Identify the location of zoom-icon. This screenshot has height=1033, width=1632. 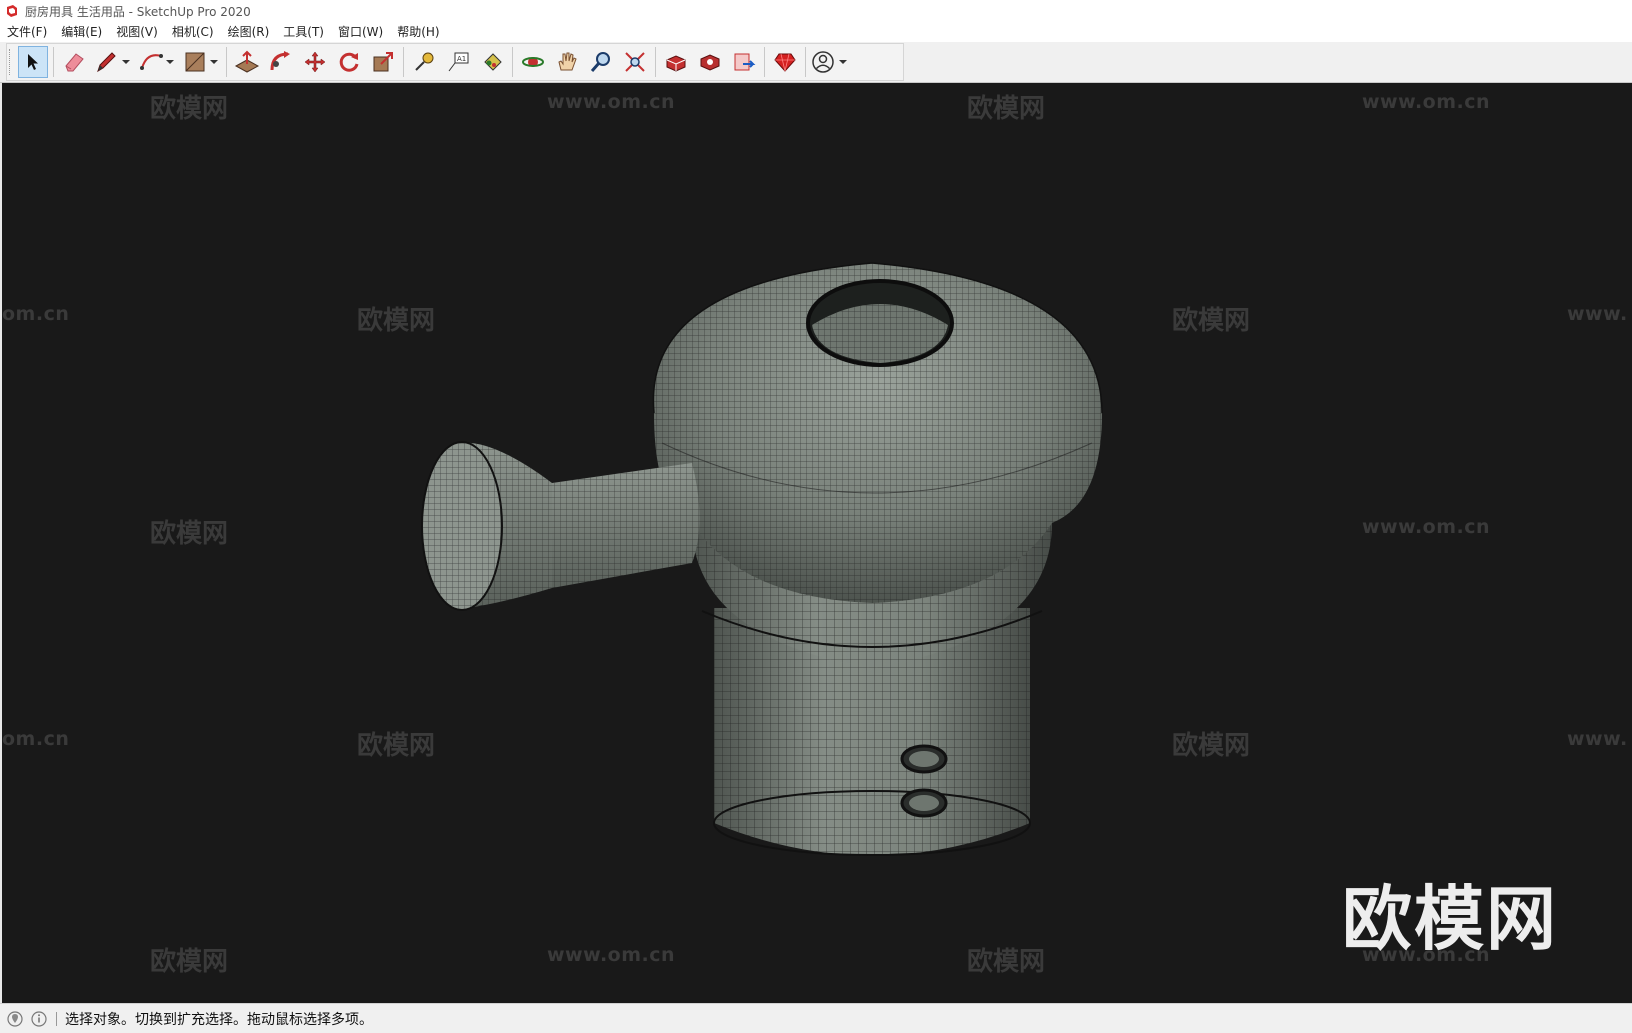
(600, 62).